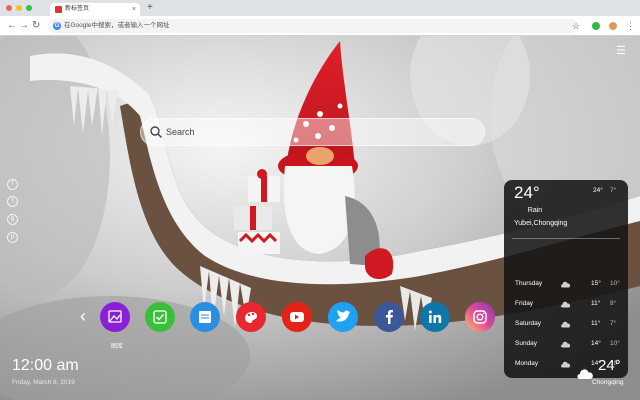 Image resolution: width=640 pixels, height=400 pixels. I want to click on weather-low: 7°, so click(613, 190).